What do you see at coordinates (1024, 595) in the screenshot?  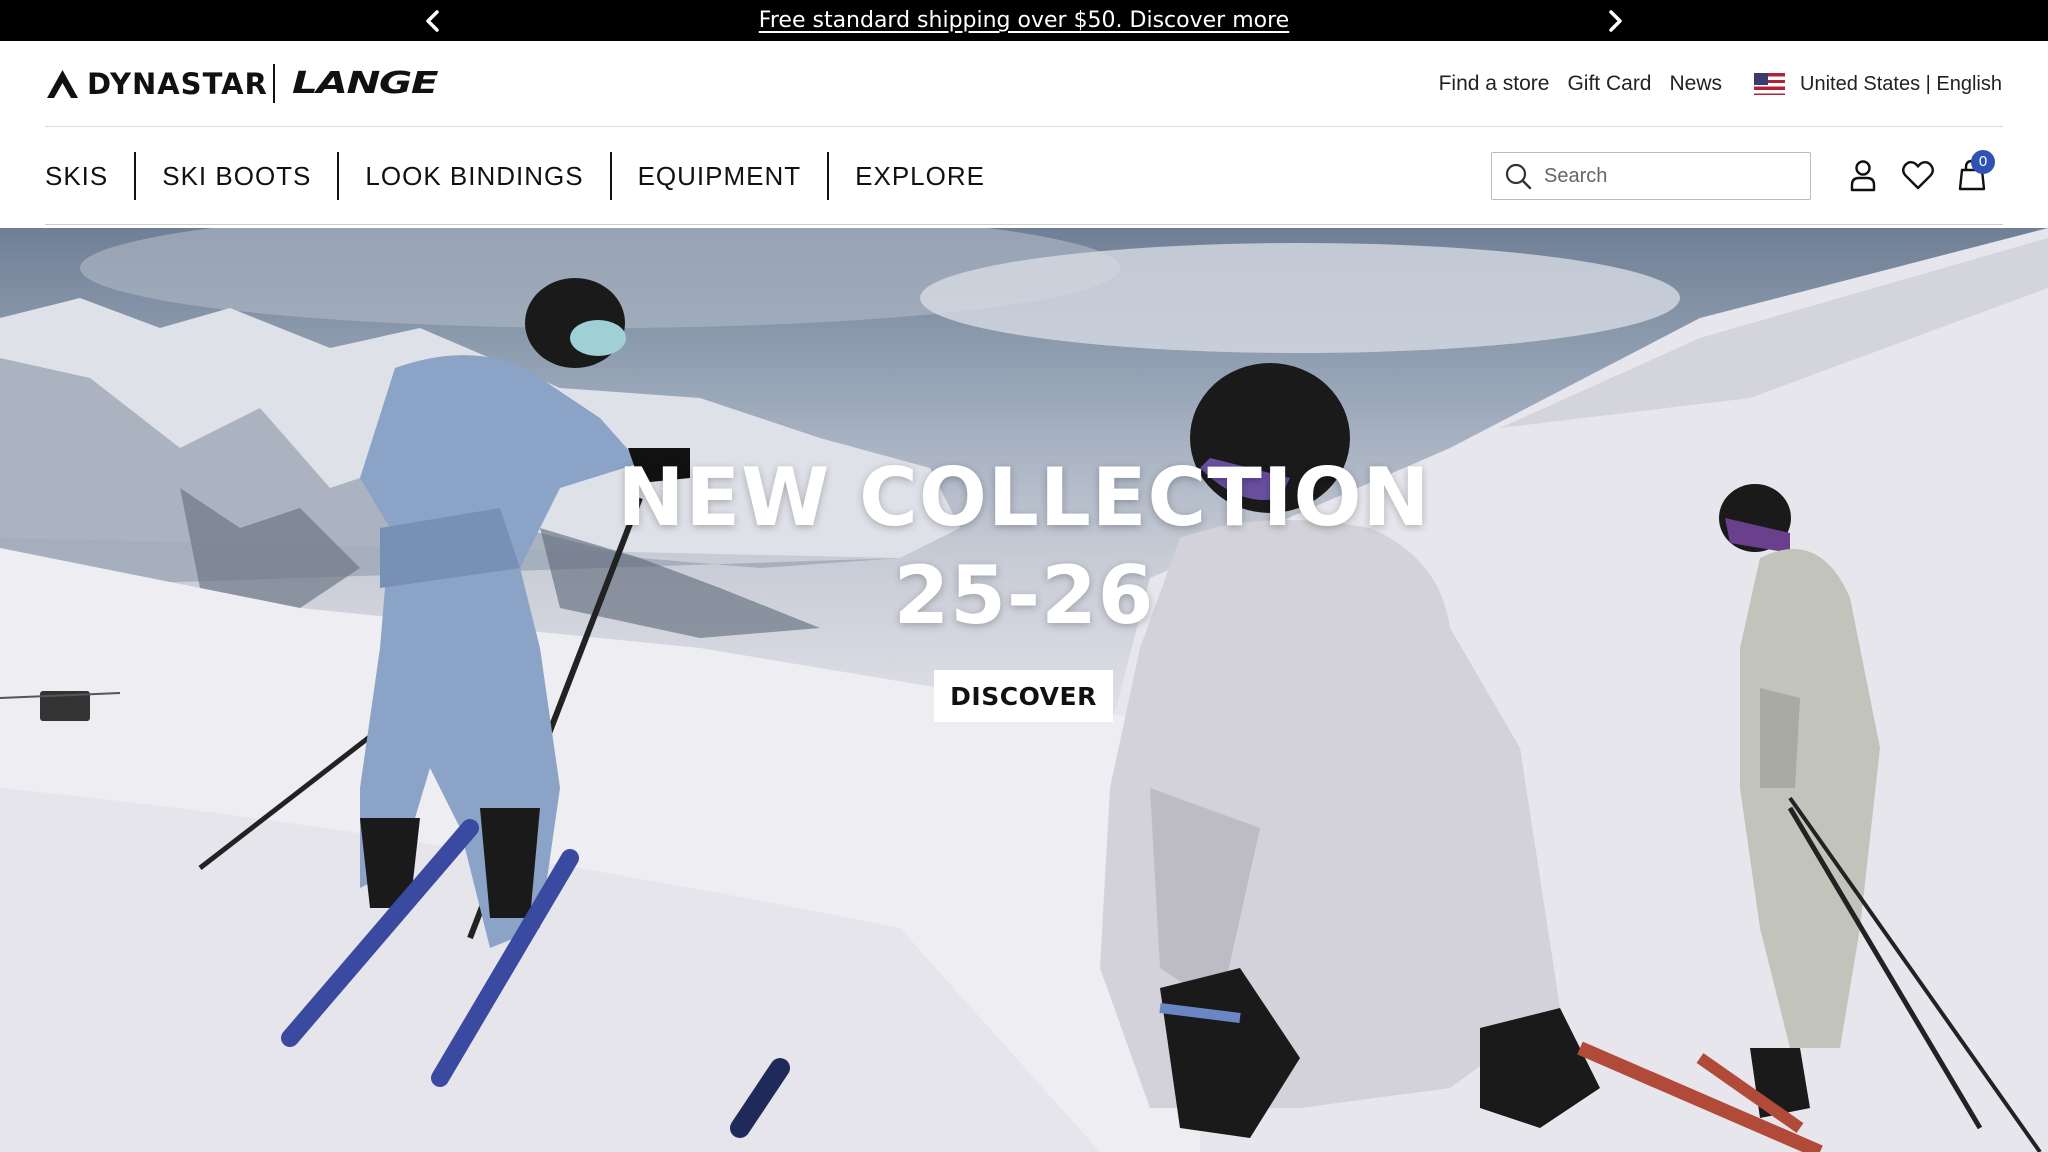 I see `hero-subtitle: 25-26` at bounding box center [1024, 595].